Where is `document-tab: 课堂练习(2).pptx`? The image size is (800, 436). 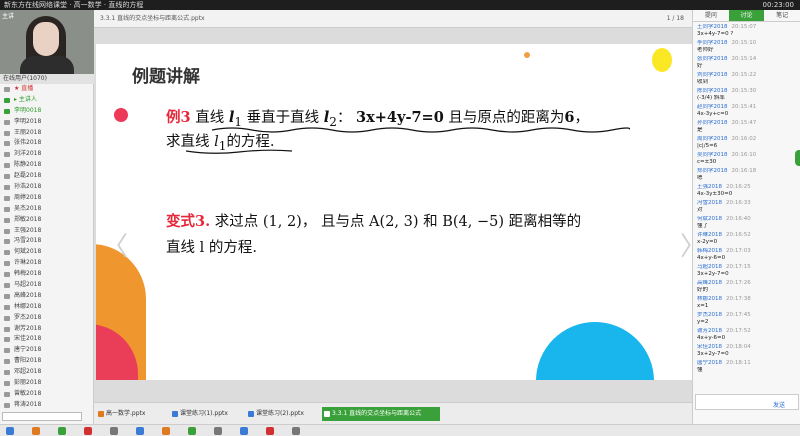
document-tab: 课堂练习(2).pptx is located at coordinates (282, 414).